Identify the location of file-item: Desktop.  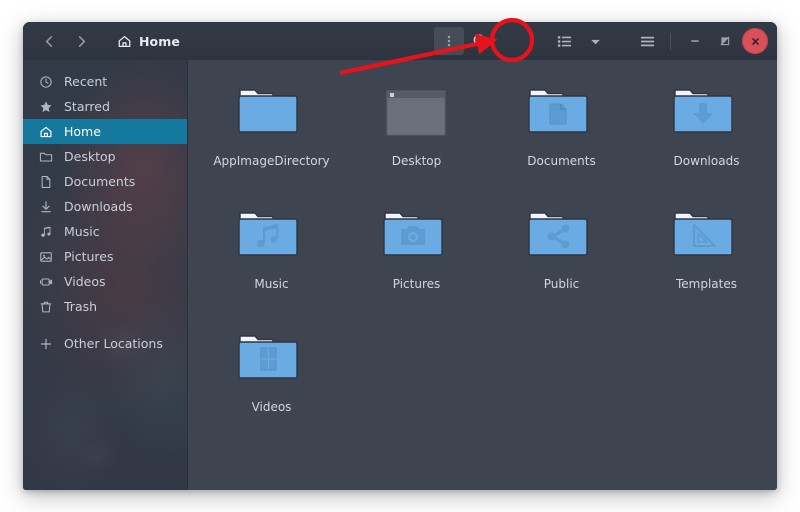
(416, 134).